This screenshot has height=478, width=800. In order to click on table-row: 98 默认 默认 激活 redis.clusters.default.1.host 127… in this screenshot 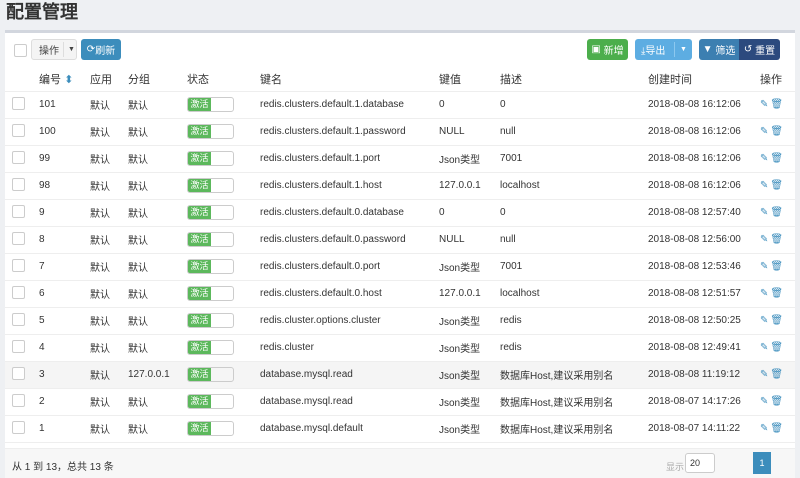, I will do `click(400, 186)`.